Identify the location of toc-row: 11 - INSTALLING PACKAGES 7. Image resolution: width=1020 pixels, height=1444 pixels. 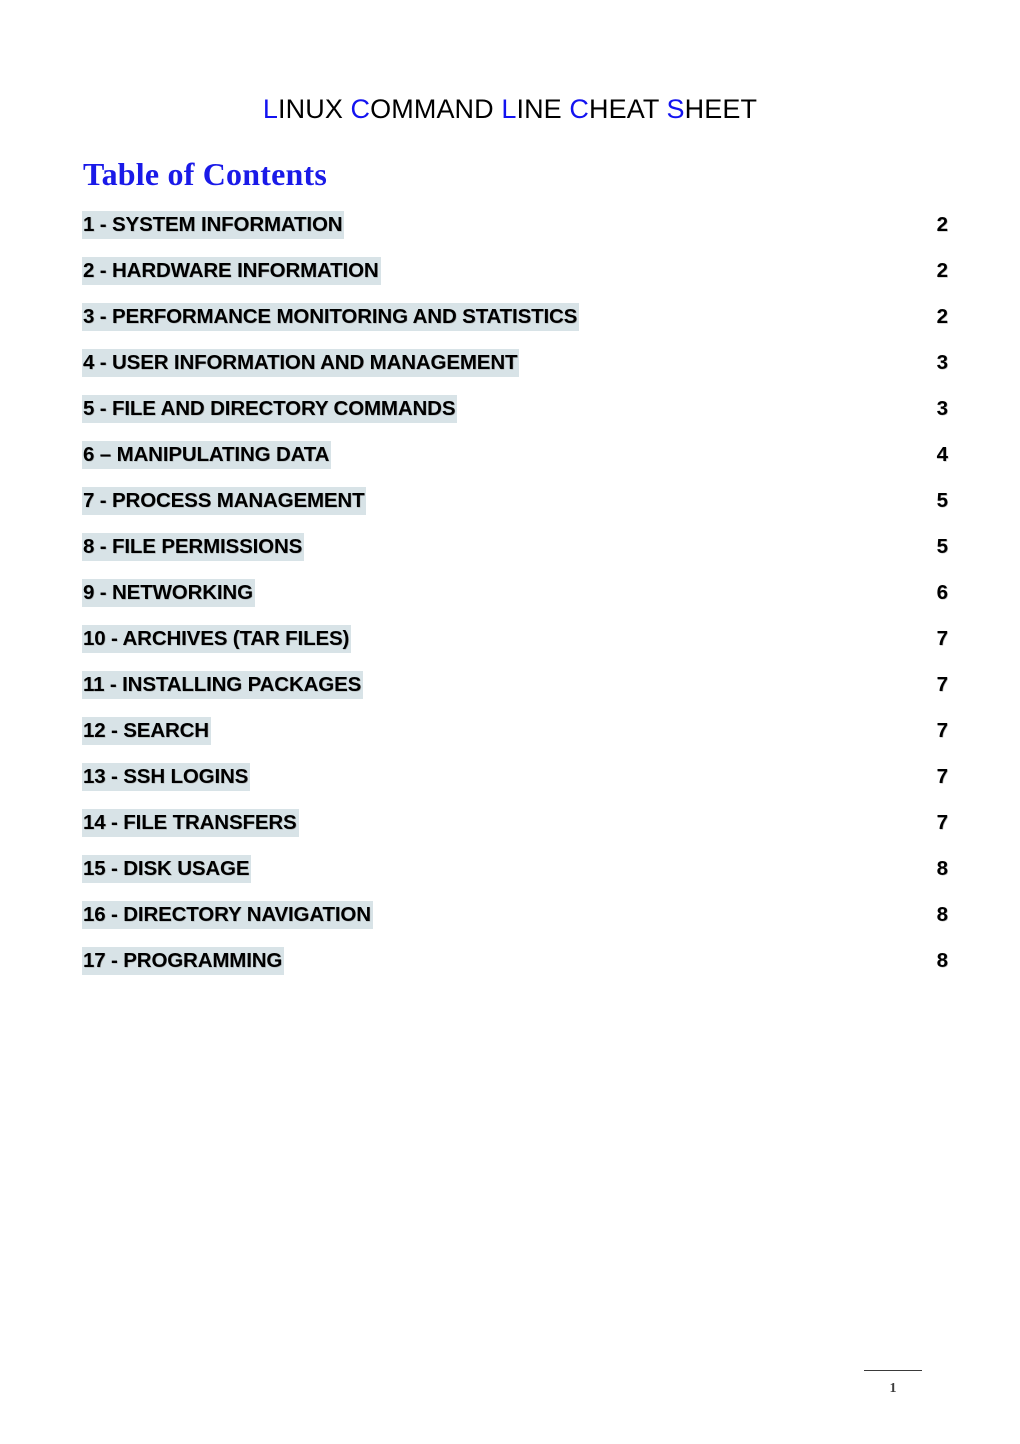
(515, 691).